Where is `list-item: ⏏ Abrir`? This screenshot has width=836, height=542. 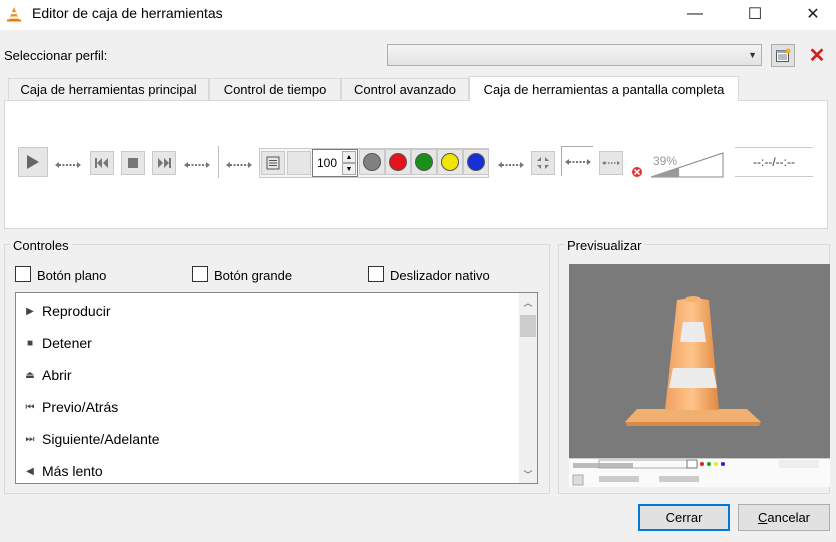 list-item: ⏏ Abrir is located at coordinates (266, 375).